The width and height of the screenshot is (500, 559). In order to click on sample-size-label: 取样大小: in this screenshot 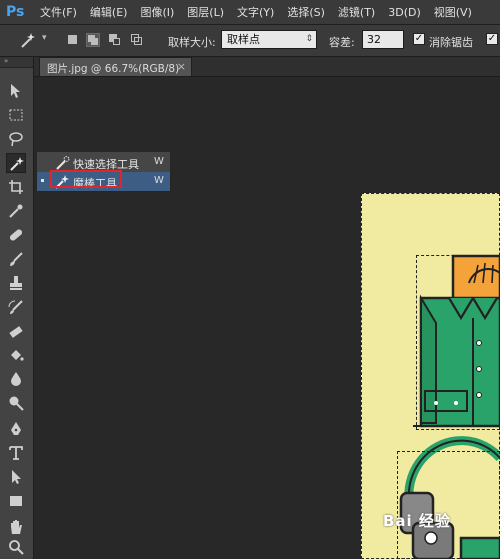, I will do `click(192, 42)`.